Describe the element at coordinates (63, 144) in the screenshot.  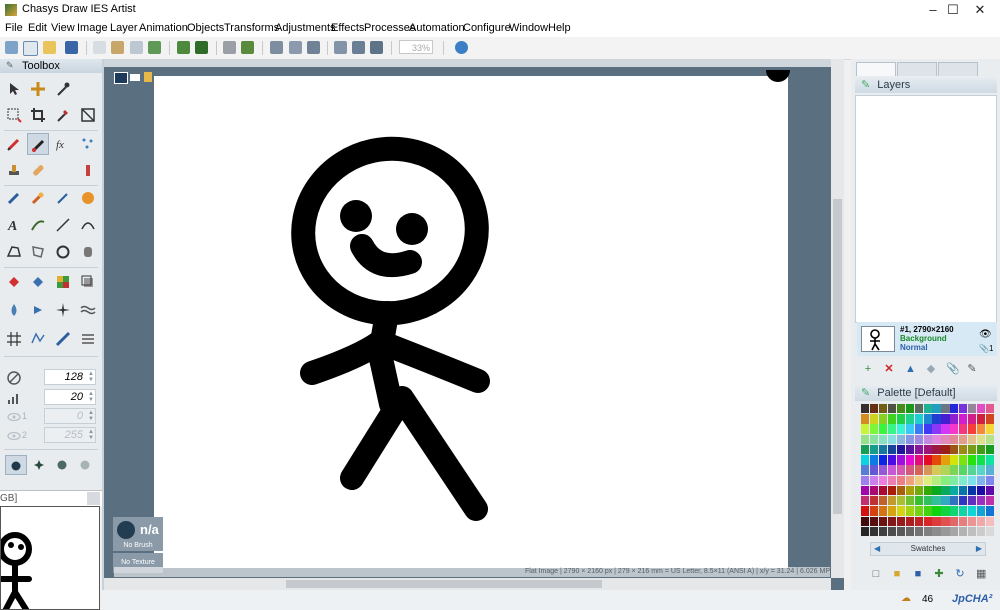
I see `fx-brush-tool: fx` at that location.